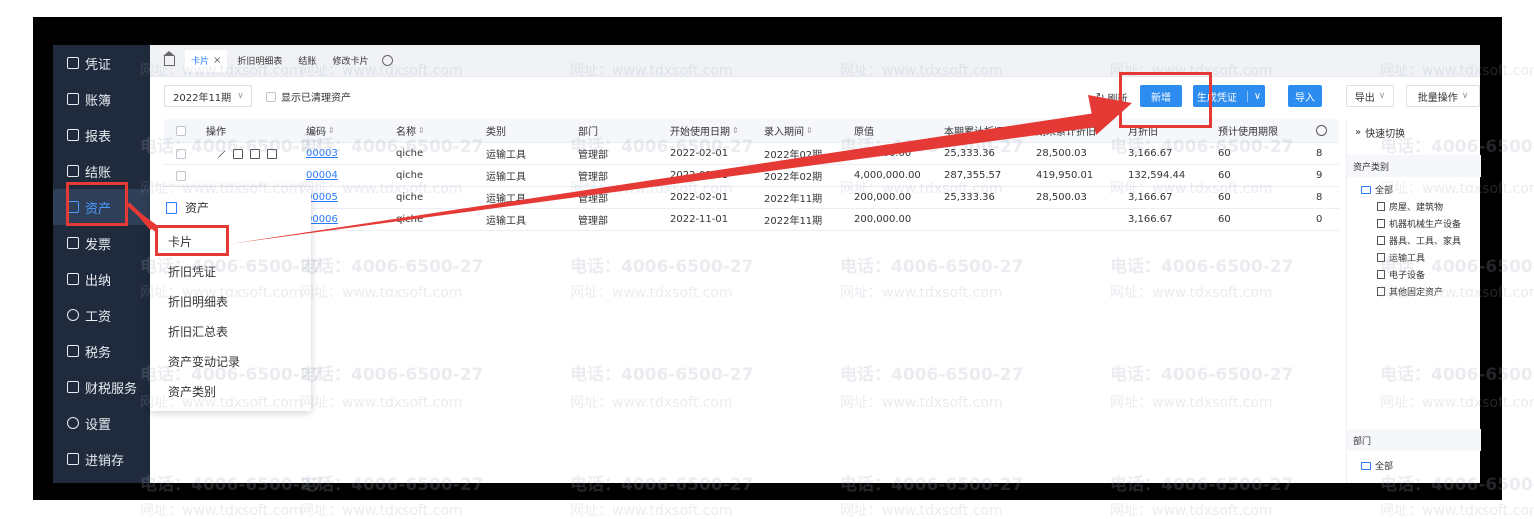 The height and width of the screenshot is (519, 1534). Describe the element at coordinates (496, 132) in the screenshot. I see `col-category: 类别` at that location.